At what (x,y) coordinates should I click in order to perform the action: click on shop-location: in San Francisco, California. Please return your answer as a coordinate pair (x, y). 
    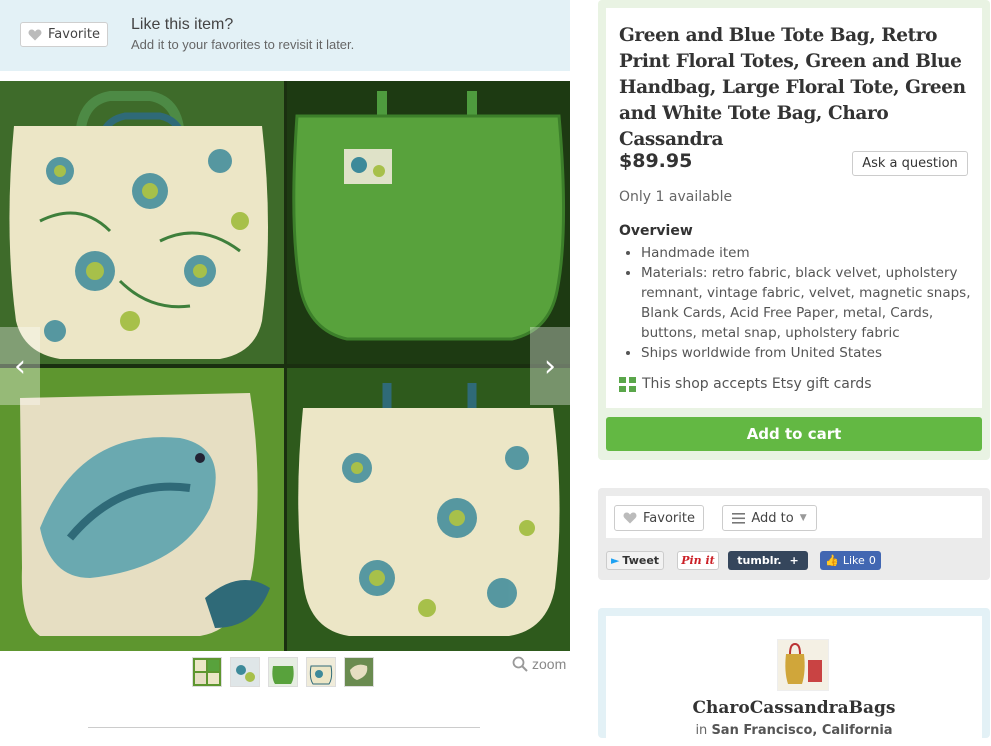
    Looking at the image, I should click on (794, 730).